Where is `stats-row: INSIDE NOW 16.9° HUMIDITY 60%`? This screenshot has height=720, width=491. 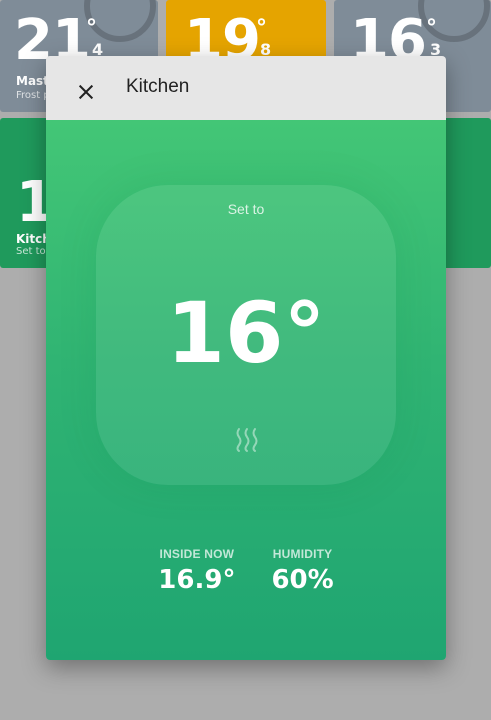
stats-row: INSIDE NOW 16.9° HUMIDITY 60% is located at coordinates (246, 571).